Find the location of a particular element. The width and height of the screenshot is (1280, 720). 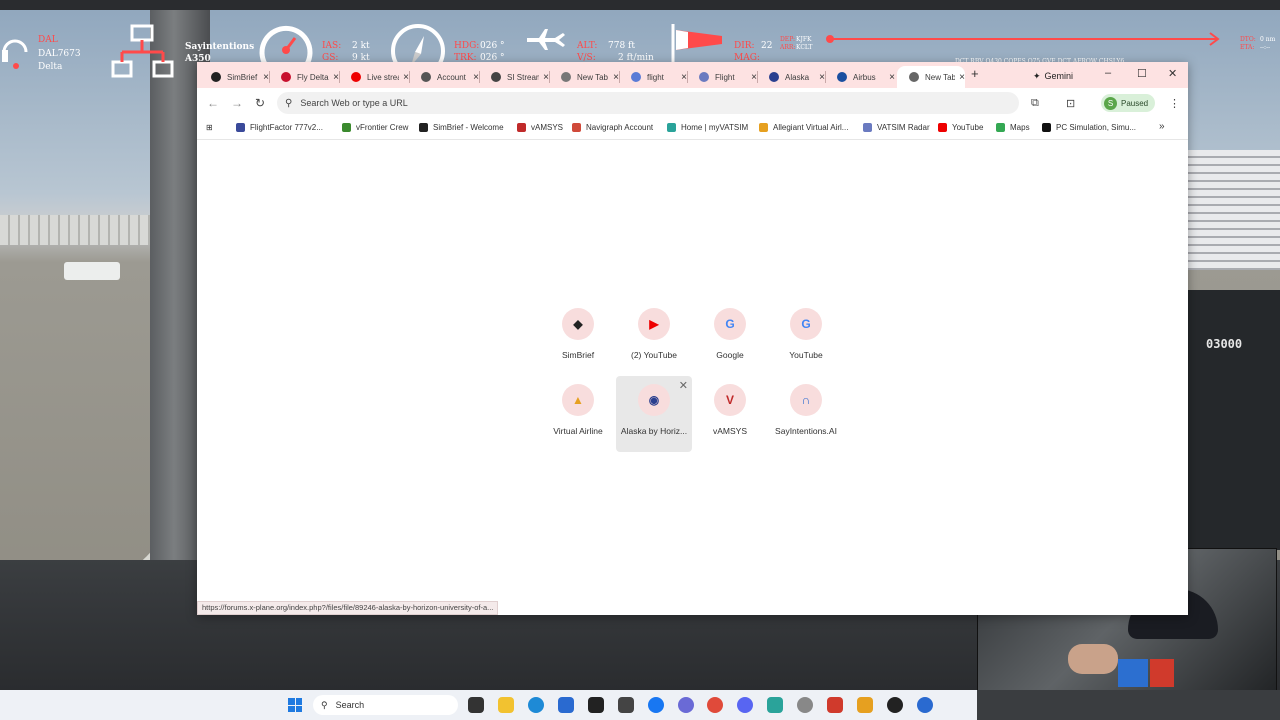

bookmark-myvatsim: Home | myVATSIM is located at coordinates (707, 127).